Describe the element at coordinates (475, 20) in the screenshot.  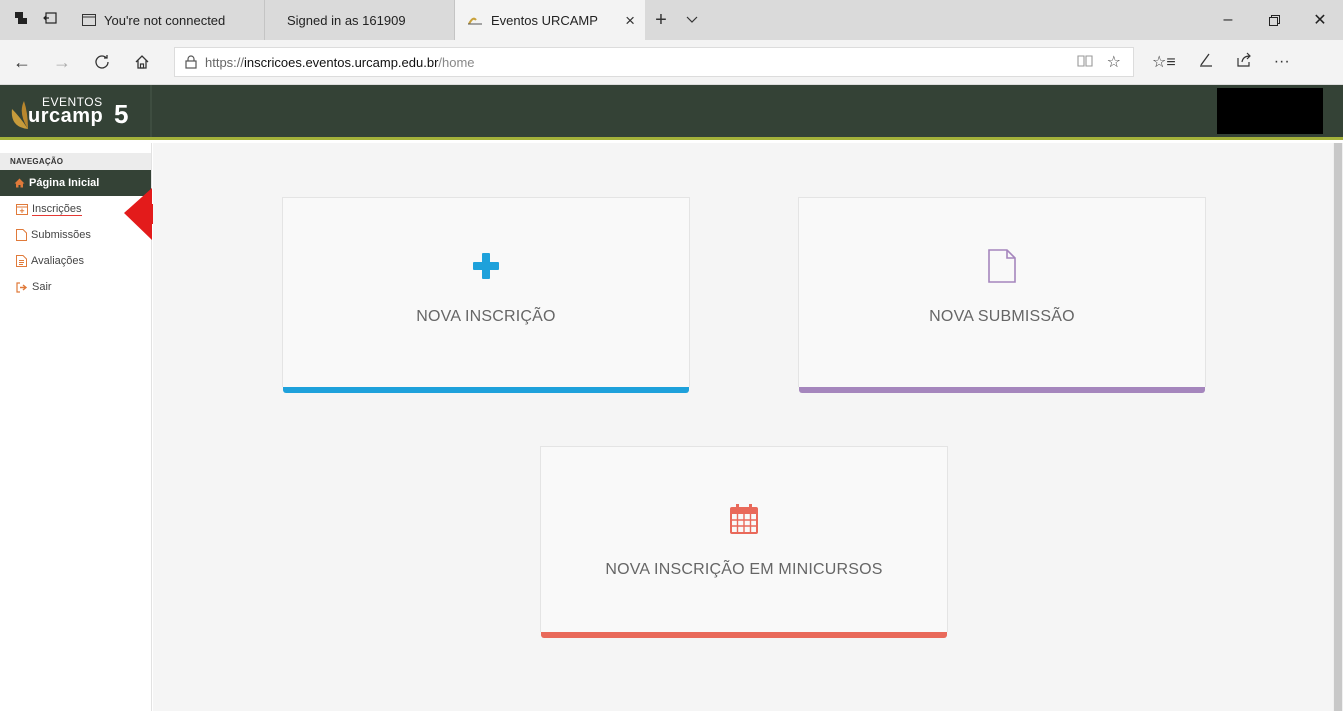
I see `urcamp-favicon-icon` at that location.